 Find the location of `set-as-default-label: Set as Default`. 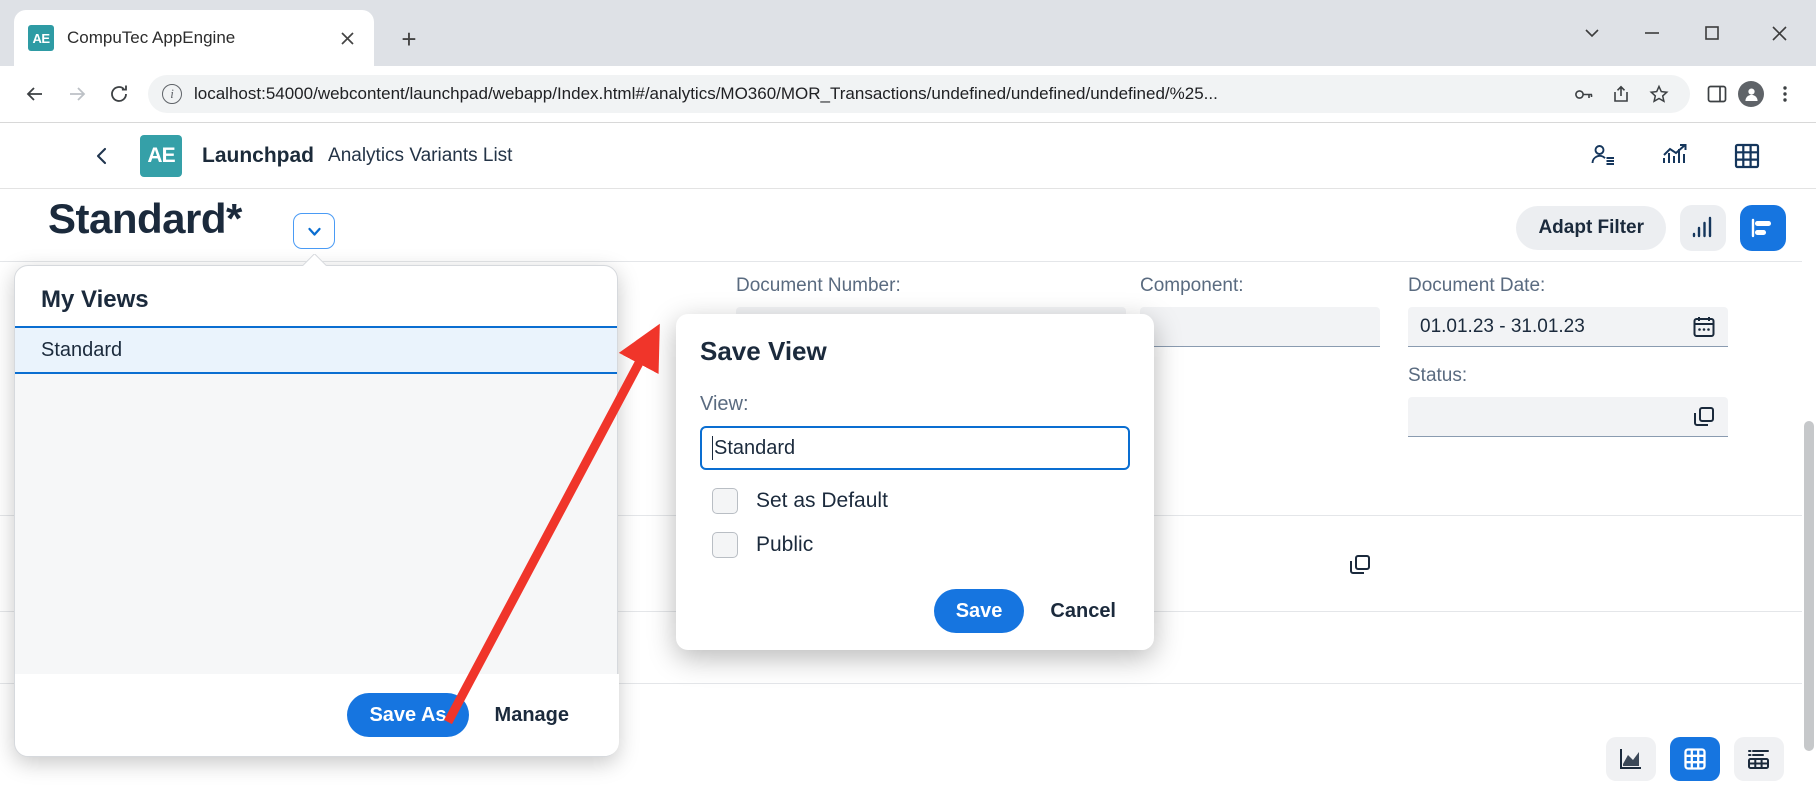

set-as-default-label: Set as Default is located at coordinates (822, 500).